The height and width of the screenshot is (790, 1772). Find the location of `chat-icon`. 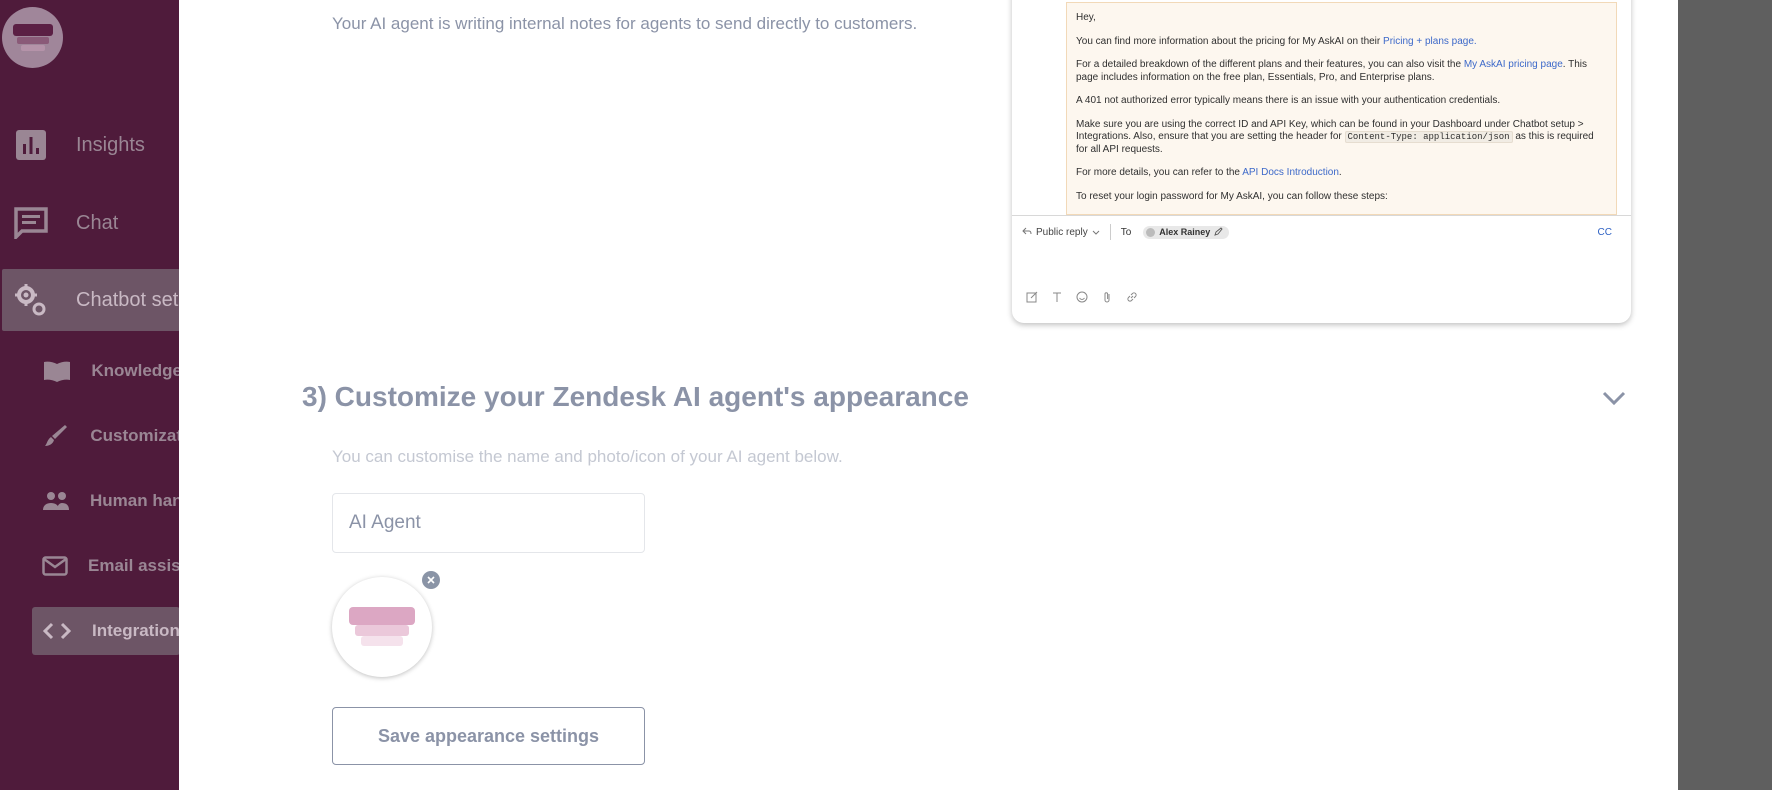

chat-icon is located at coordinates (31, 223).